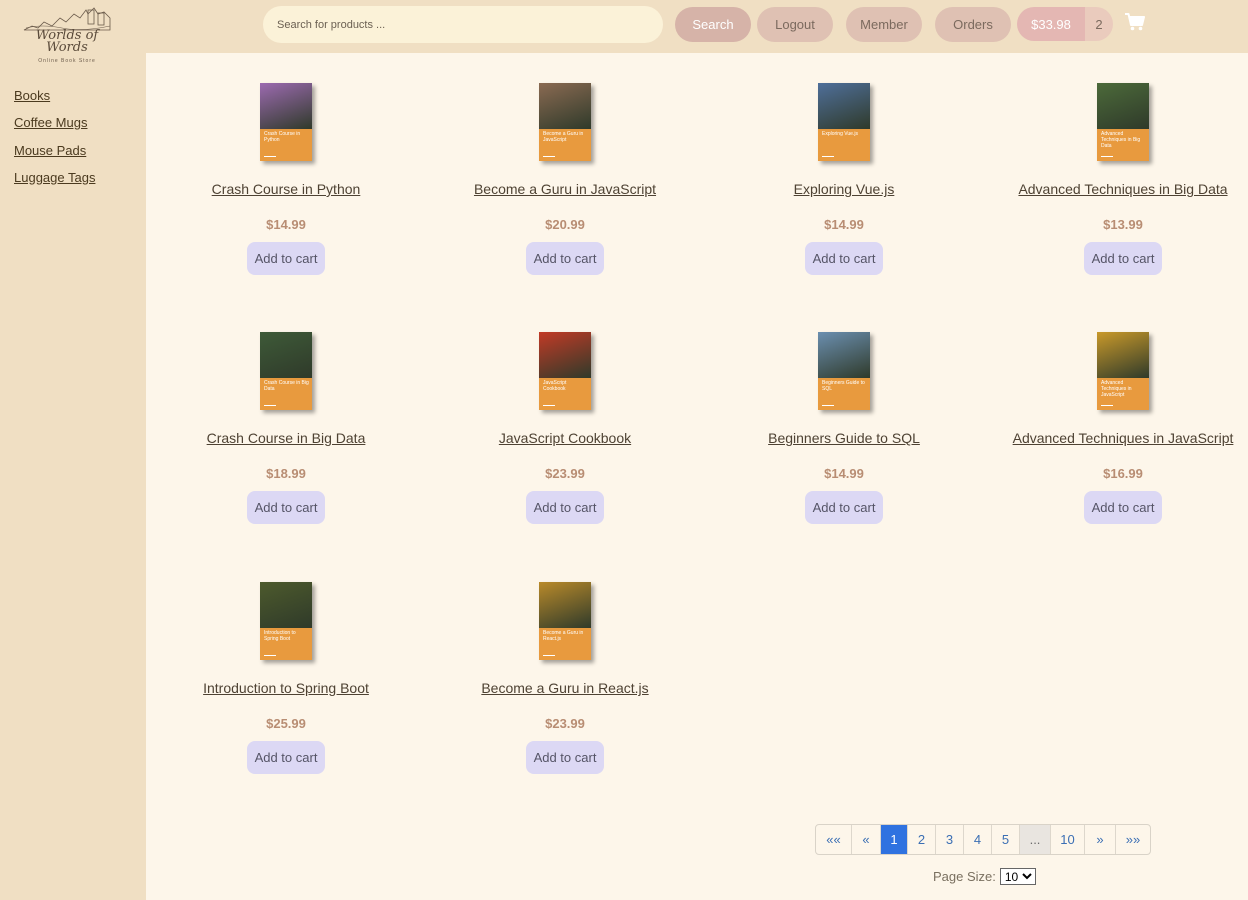 This screenshot has width=1248, height=900. I want to click on search-button: Search, so click(713, 24).